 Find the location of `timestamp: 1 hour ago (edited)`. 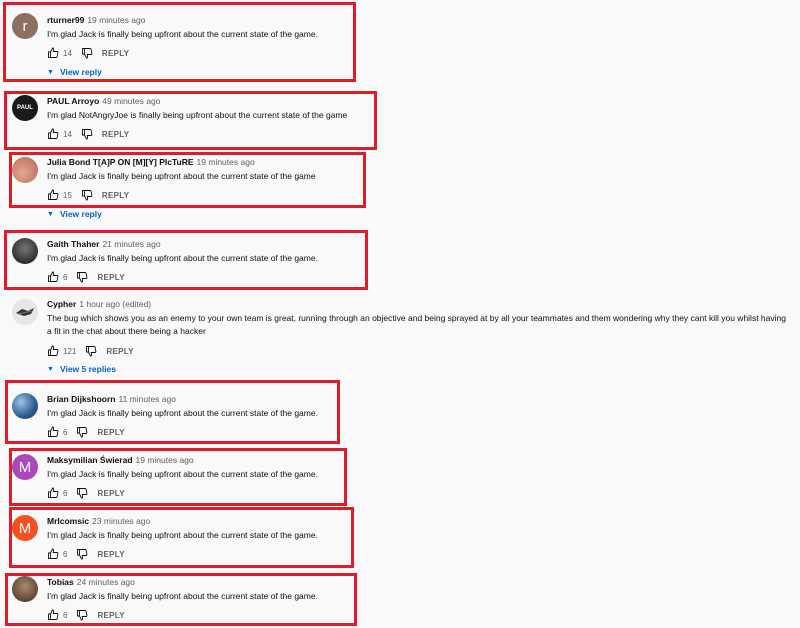

timestamp: 1 hour ago (edited) is located at coordinates (115, 304).